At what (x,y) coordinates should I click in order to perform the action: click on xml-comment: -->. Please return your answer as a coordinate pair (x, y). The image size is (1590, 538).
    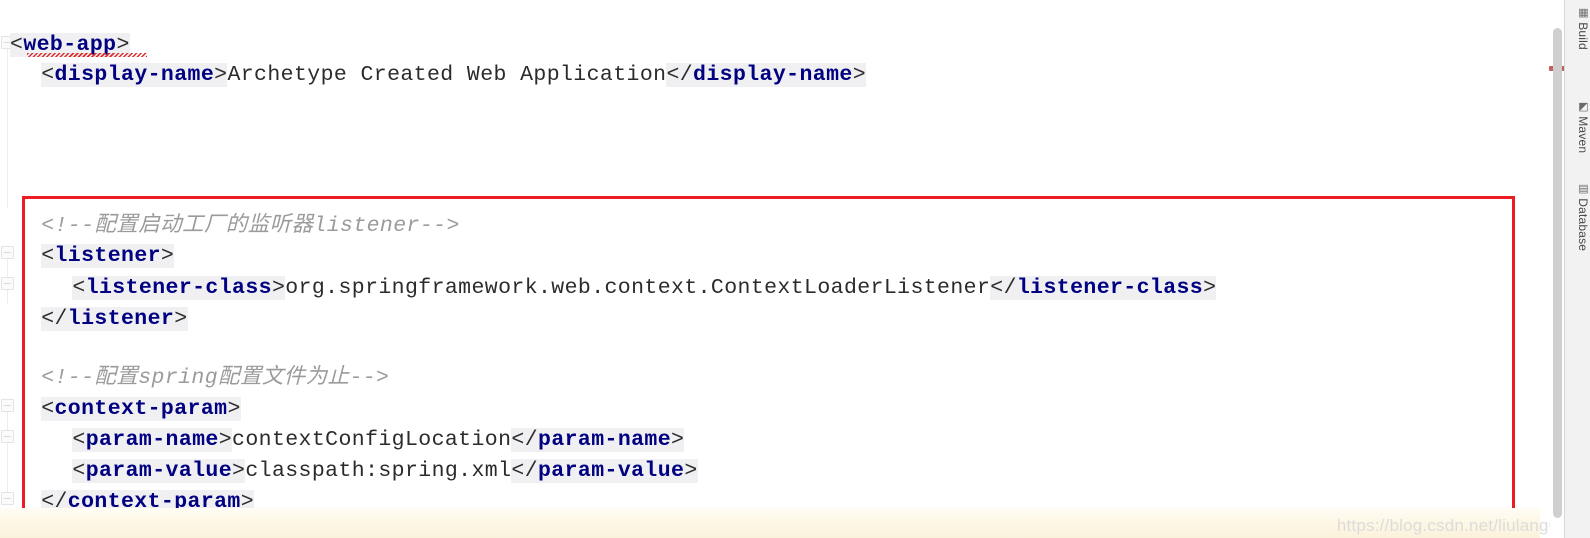
    Looking at the image, I should click on (369, 378).